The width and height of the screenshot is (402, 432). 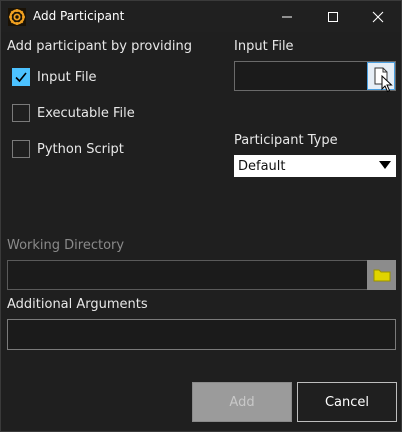 I want to click on mouse-cursor-icon, so click(x=387, y=84).